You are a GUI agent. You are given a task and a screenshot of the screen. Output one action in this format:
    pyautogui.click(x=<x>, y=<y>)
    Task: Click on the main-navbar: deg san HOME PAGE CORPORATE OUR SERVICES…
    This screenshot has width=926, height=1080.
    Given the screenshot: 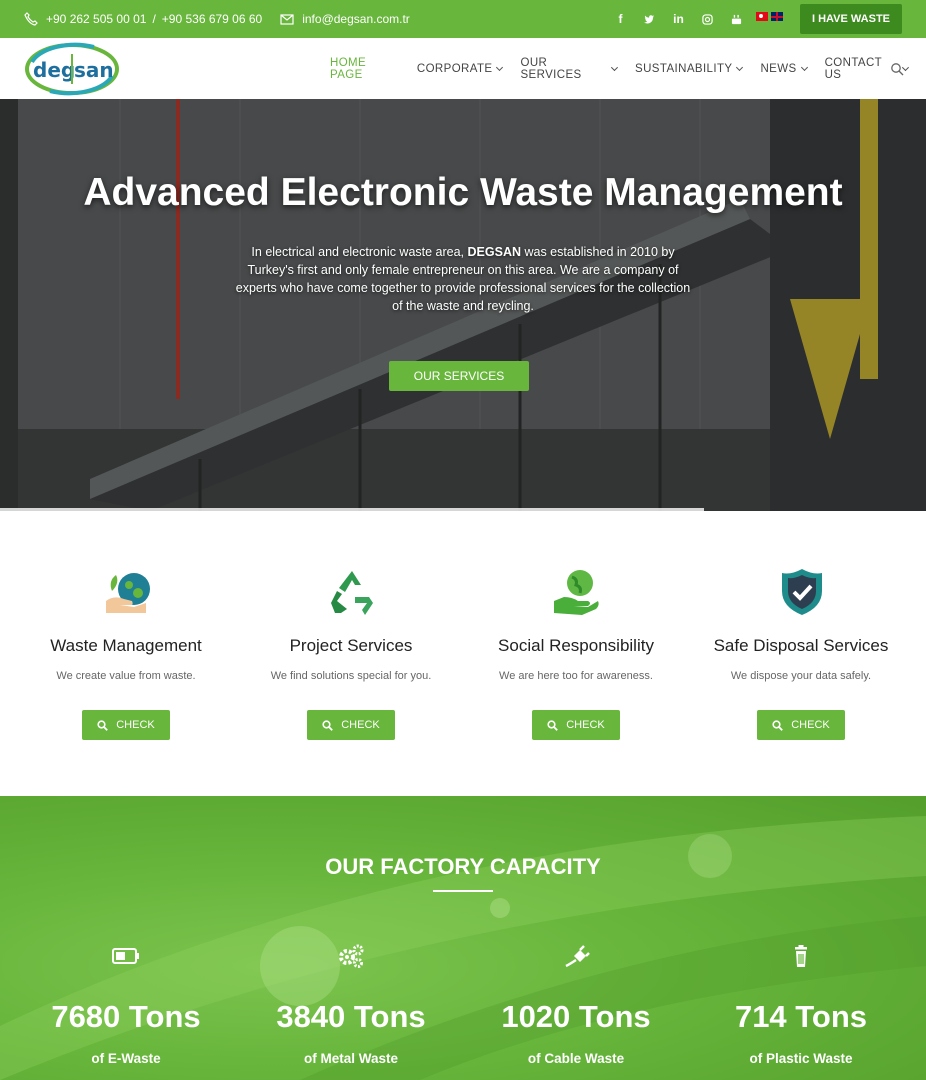 What is the action you would take?
    pyautogui.click(x=463, y=68)
    